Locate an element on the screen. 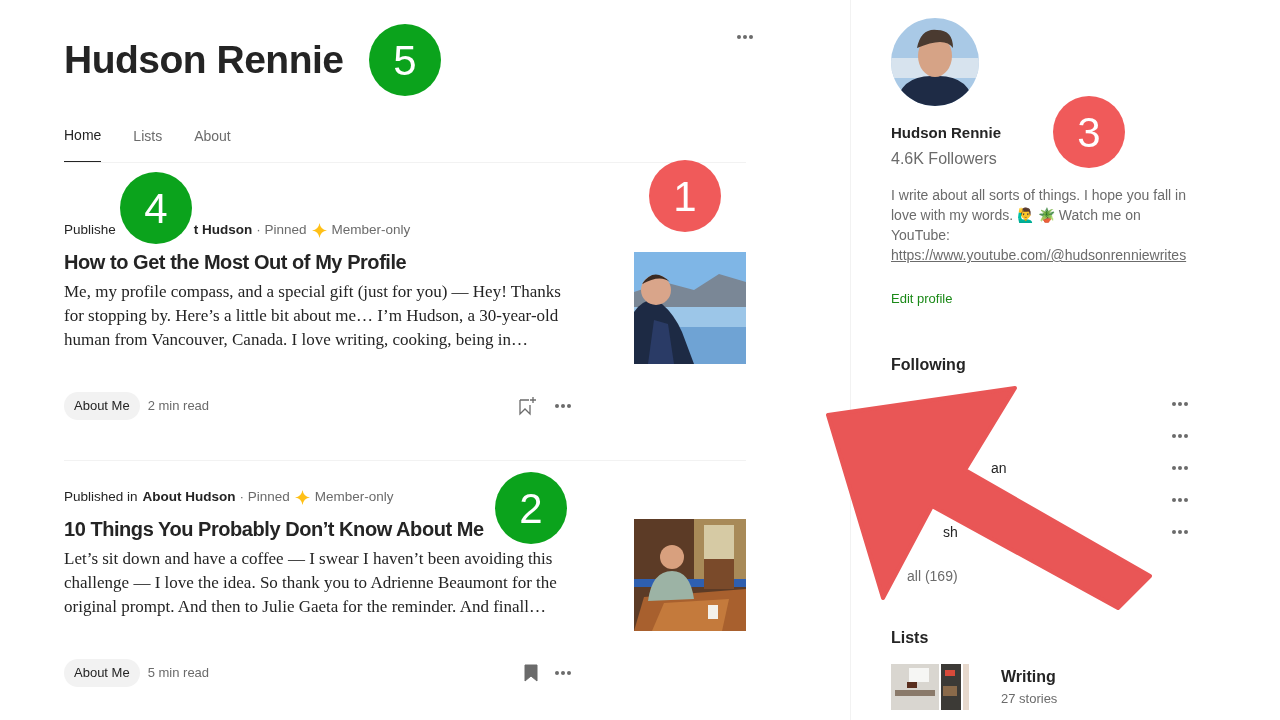 The image size is (1280, 720). tab: Lists is located at coordinates (148, 143).